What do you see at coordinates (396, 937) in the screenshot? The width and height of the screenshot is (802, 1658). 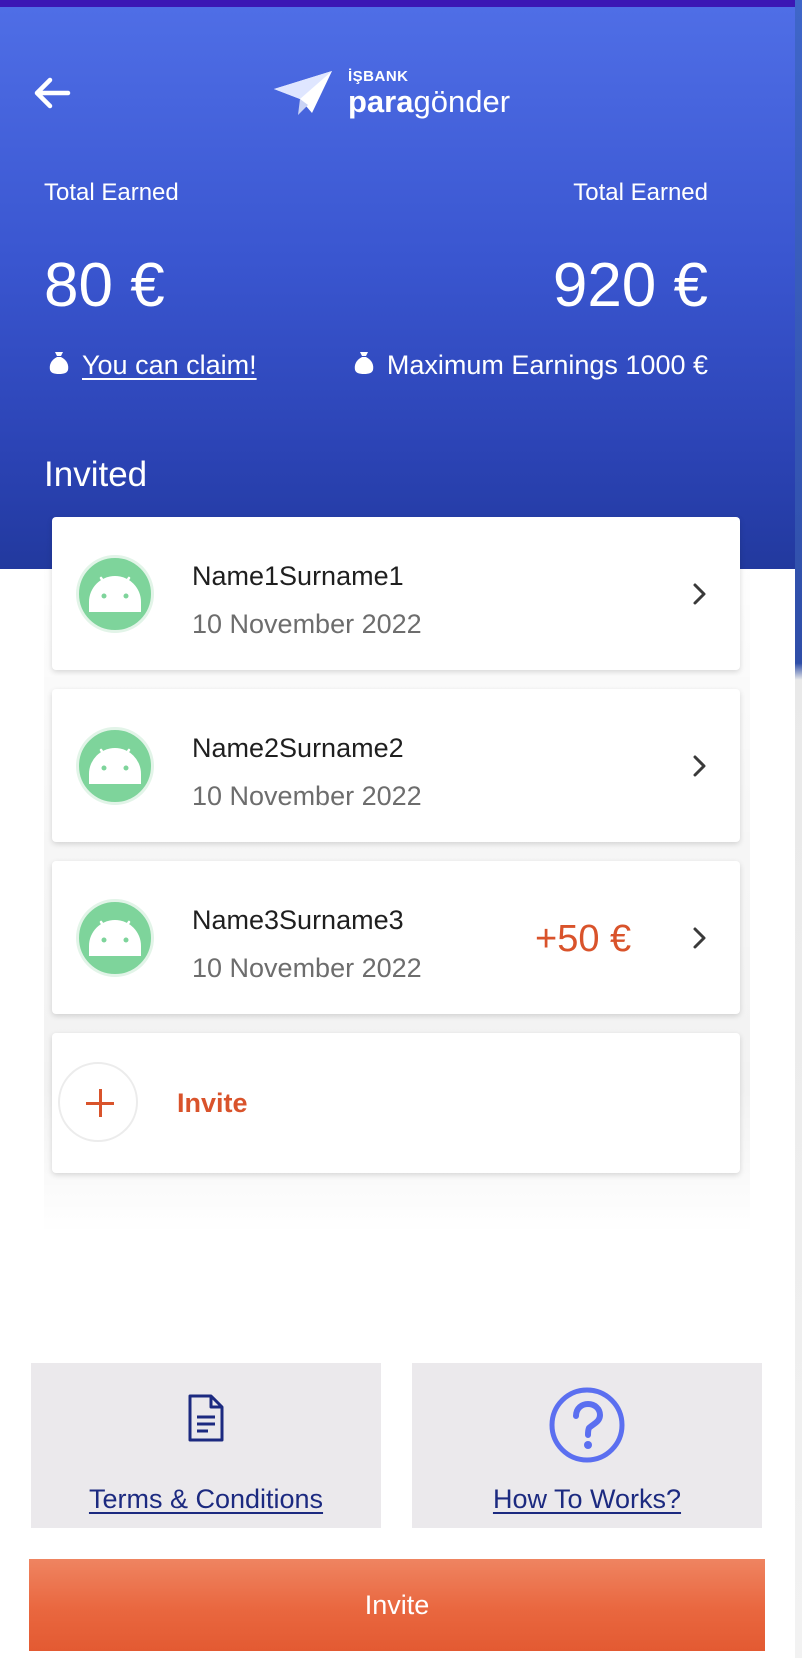 I see `list-item: Name3Surname3 10 November 2022 +50 €` at bounding box center [396, 937].